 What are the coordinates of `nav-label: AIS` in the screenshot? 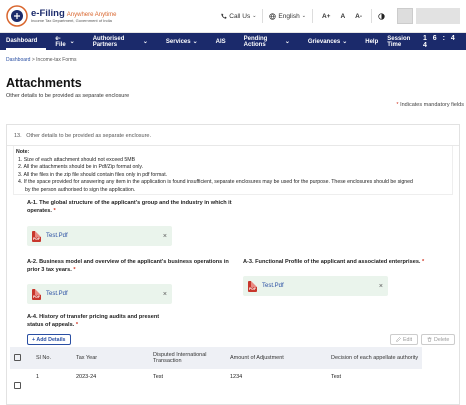 It's located at (220, 41).